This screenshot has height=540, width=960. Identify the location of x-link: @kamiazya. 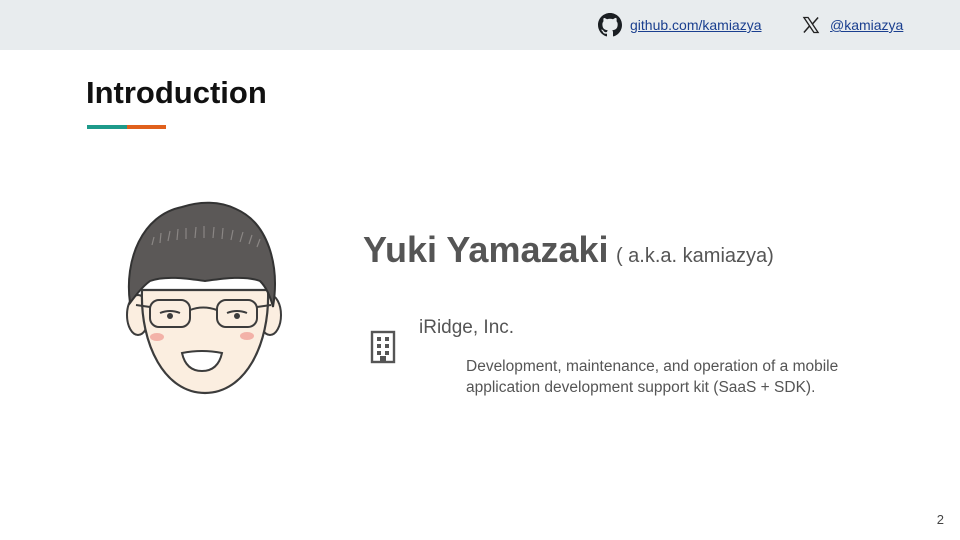
(852, 25).